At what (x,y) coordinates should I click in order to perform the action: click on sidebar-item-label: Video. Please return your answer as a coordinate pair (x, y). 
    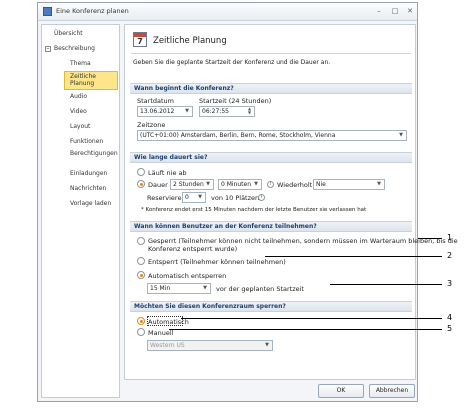
    Looking at the image, I should click on (78, 111).